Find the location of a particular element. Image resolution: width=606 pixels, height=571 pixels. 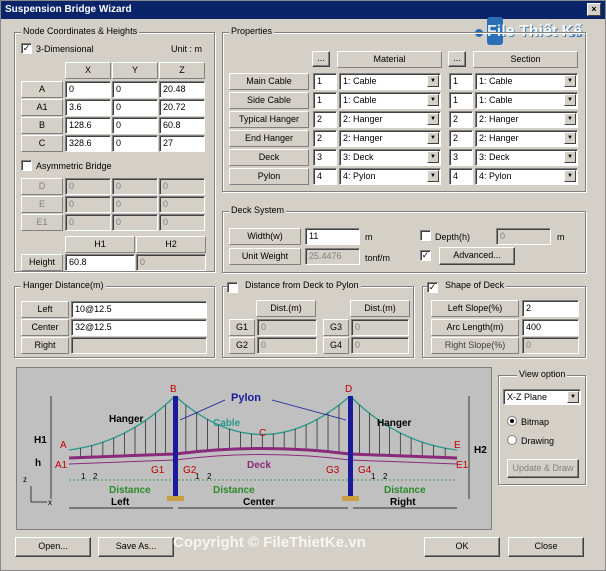

advanced-checkbox: ✓ is located at coordinates (425, 255).